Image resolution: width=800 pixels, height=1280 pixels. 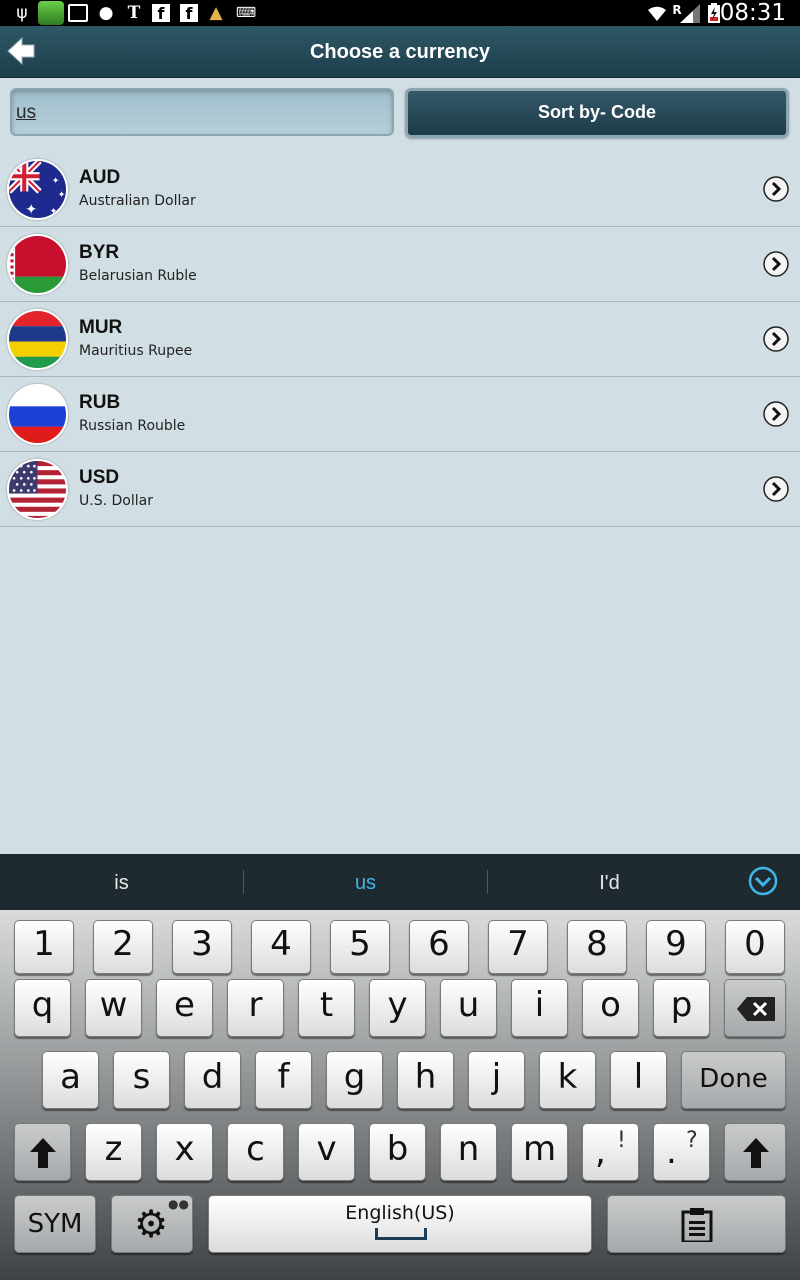 I want to click on key-l: l, so click(x=638, y=1080).